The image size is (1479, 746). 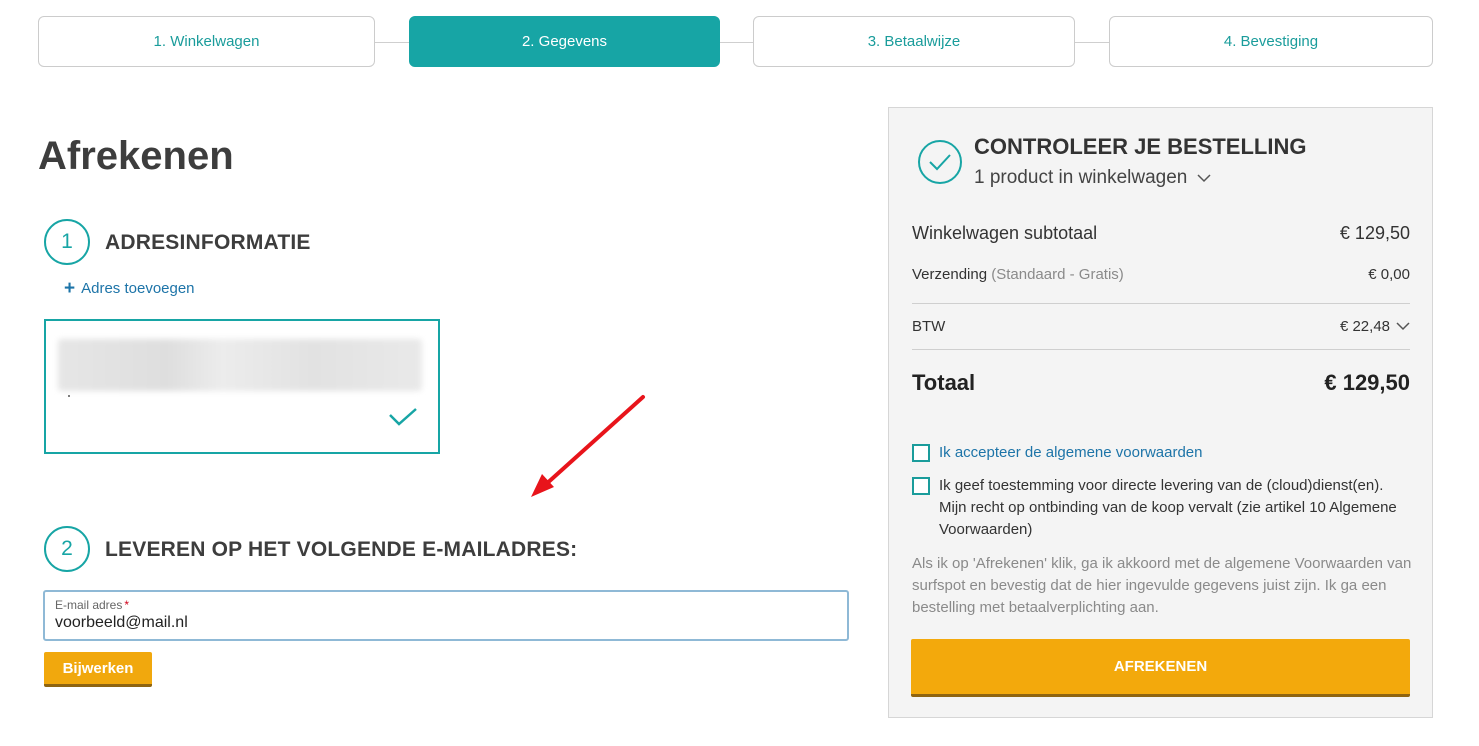 I want to click on cart-count-label: 1 product in winkelwagen, so click(x=1081, y=177).